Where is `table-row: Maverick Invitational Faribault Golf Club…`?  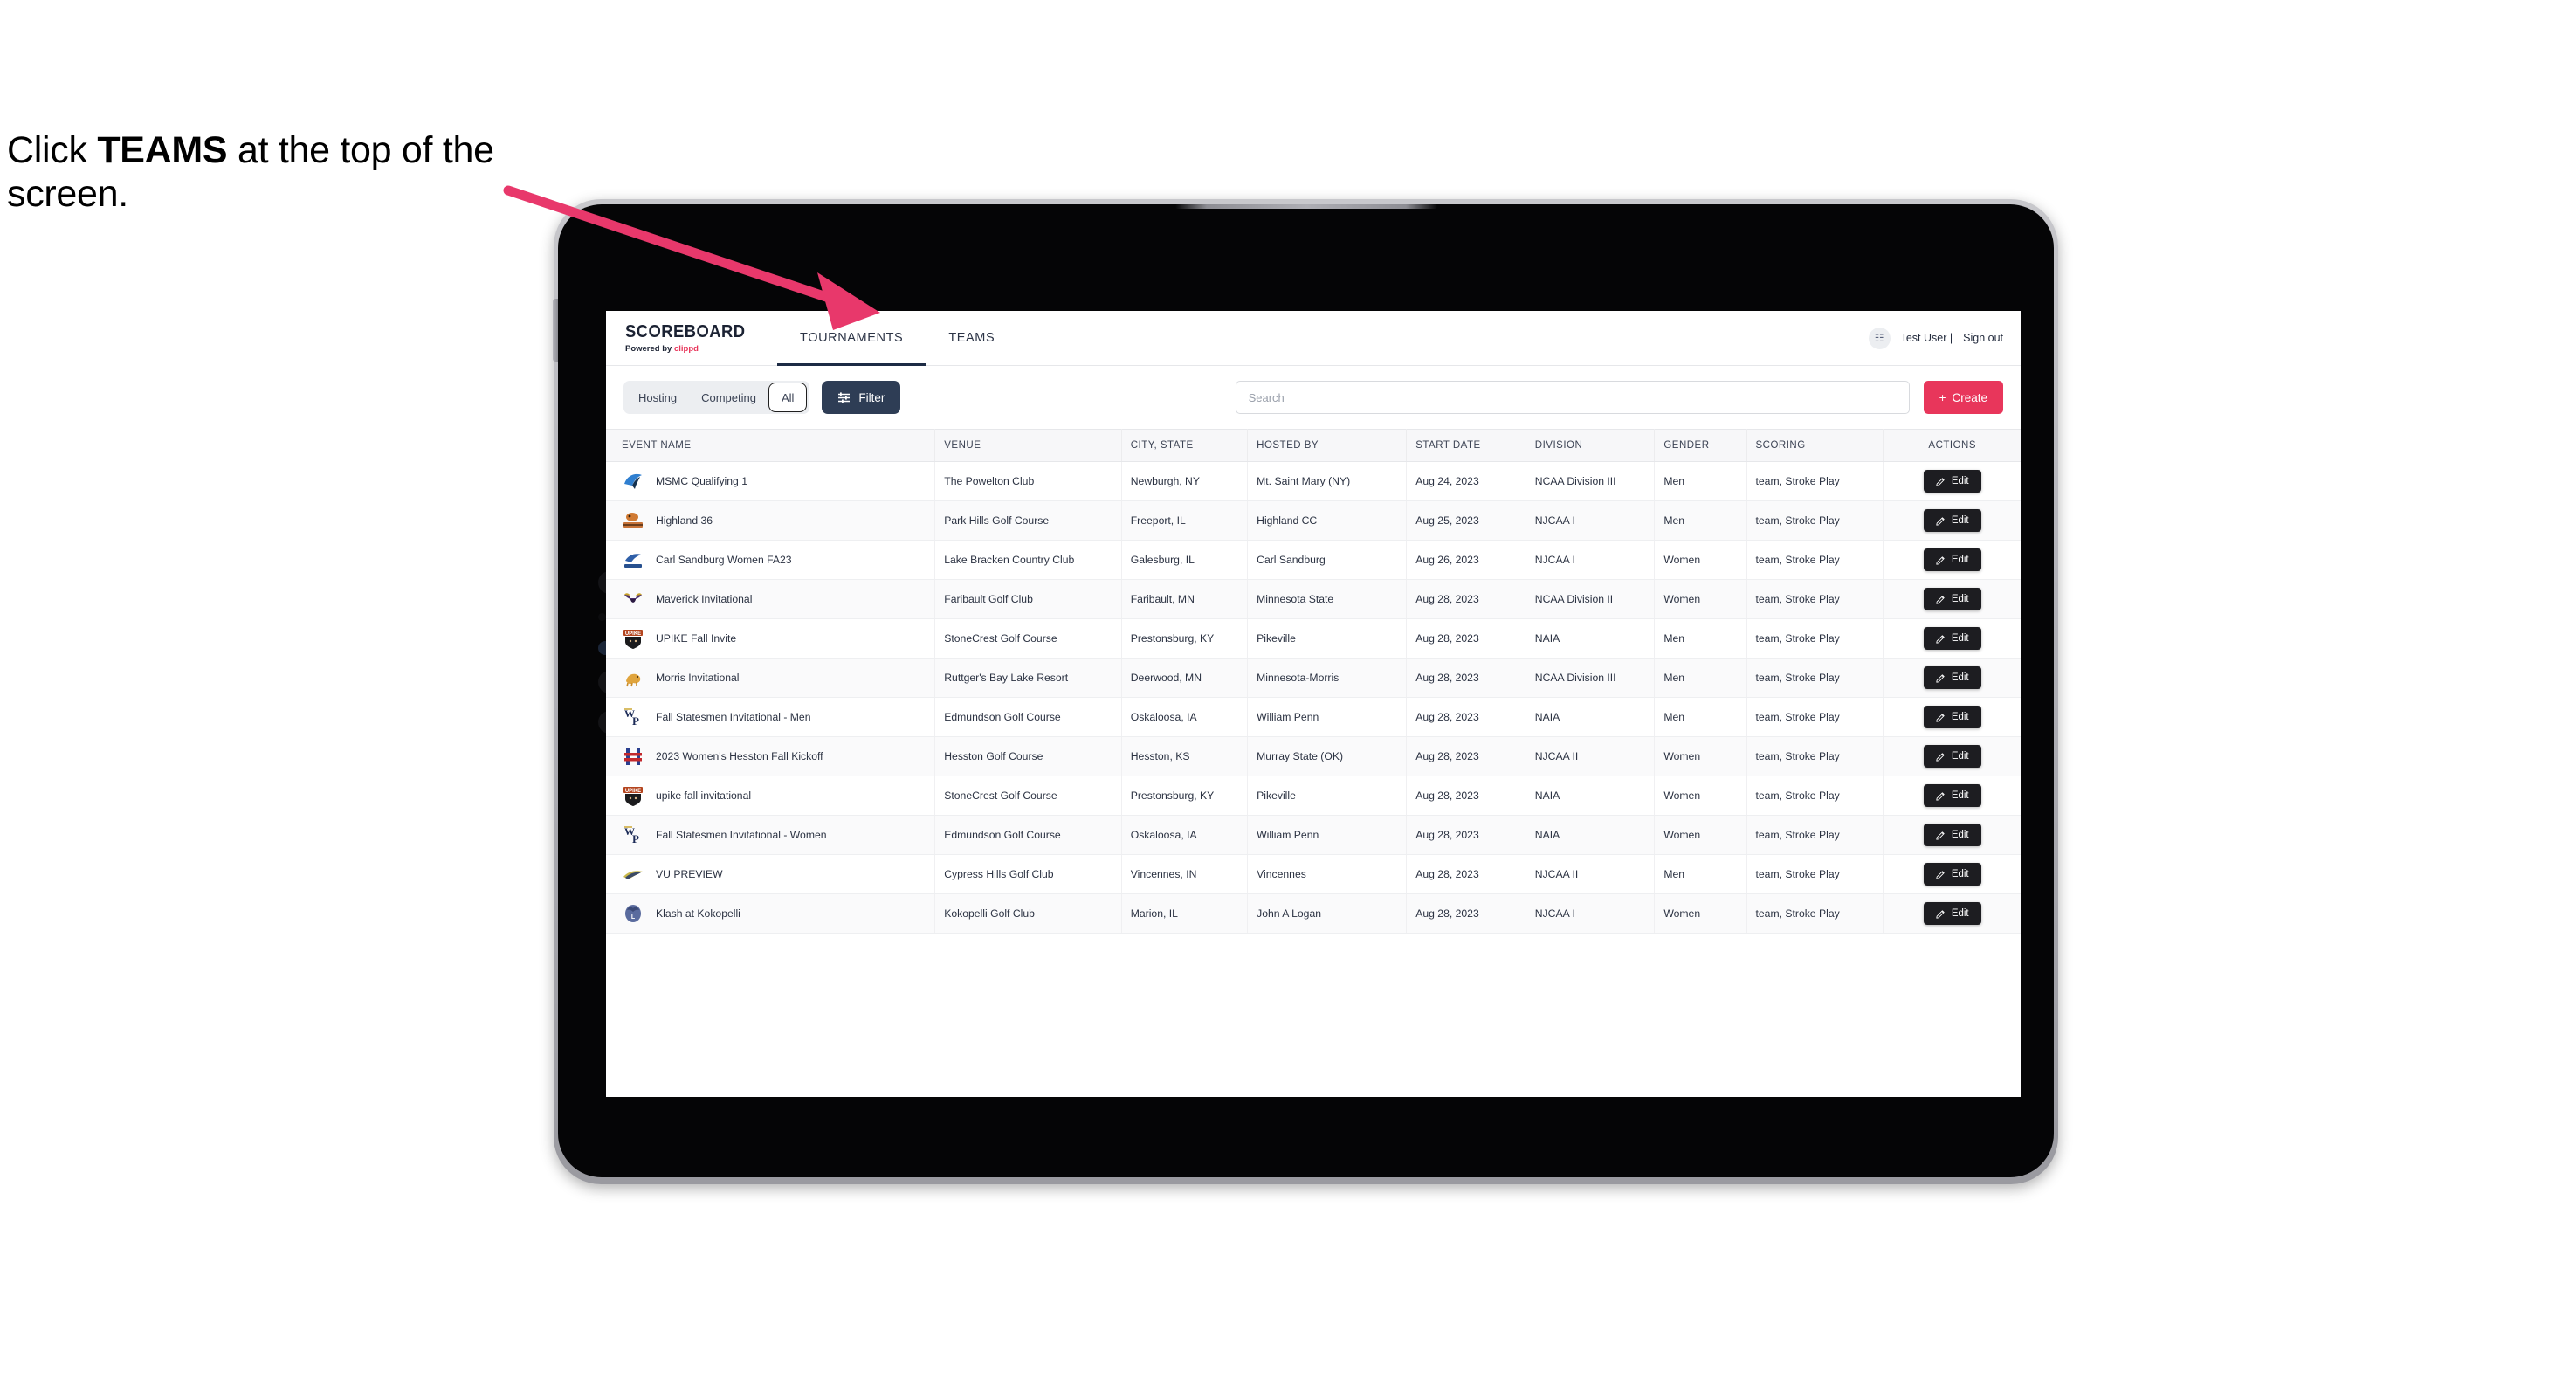
table-row: Maverick Invitational Faribault Golf Club… is located at coordinates (1313, 599).